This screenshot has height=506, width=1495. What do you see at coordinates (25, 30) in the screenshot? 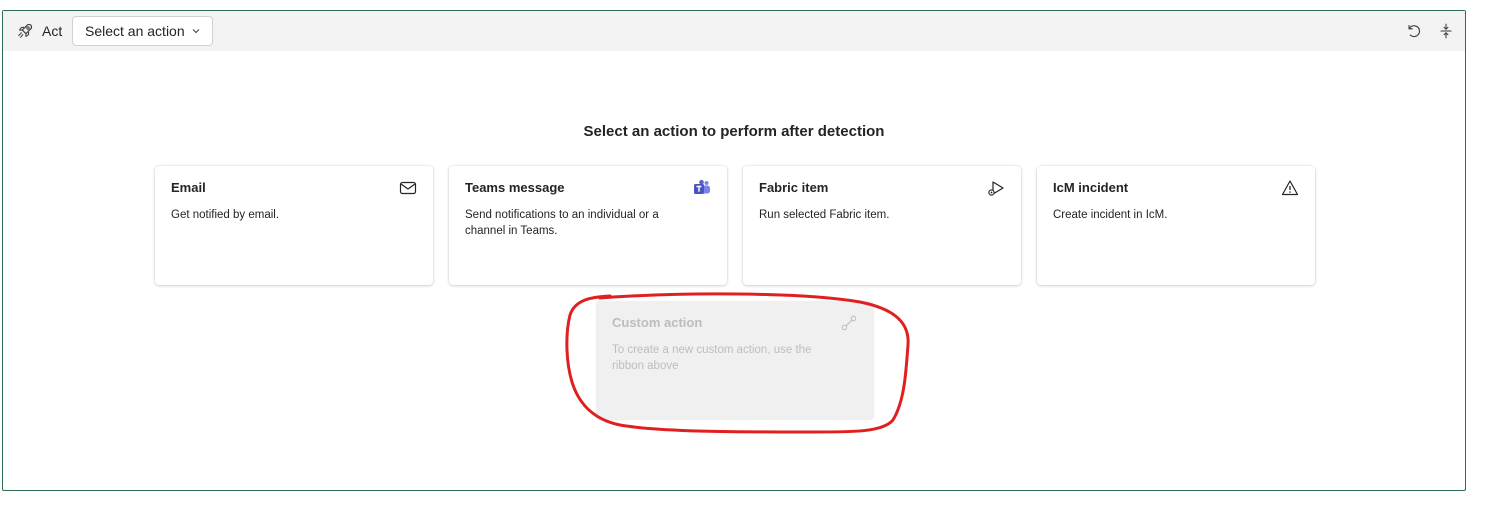
I see `rocket-icon` at bounding box center [25, 30].